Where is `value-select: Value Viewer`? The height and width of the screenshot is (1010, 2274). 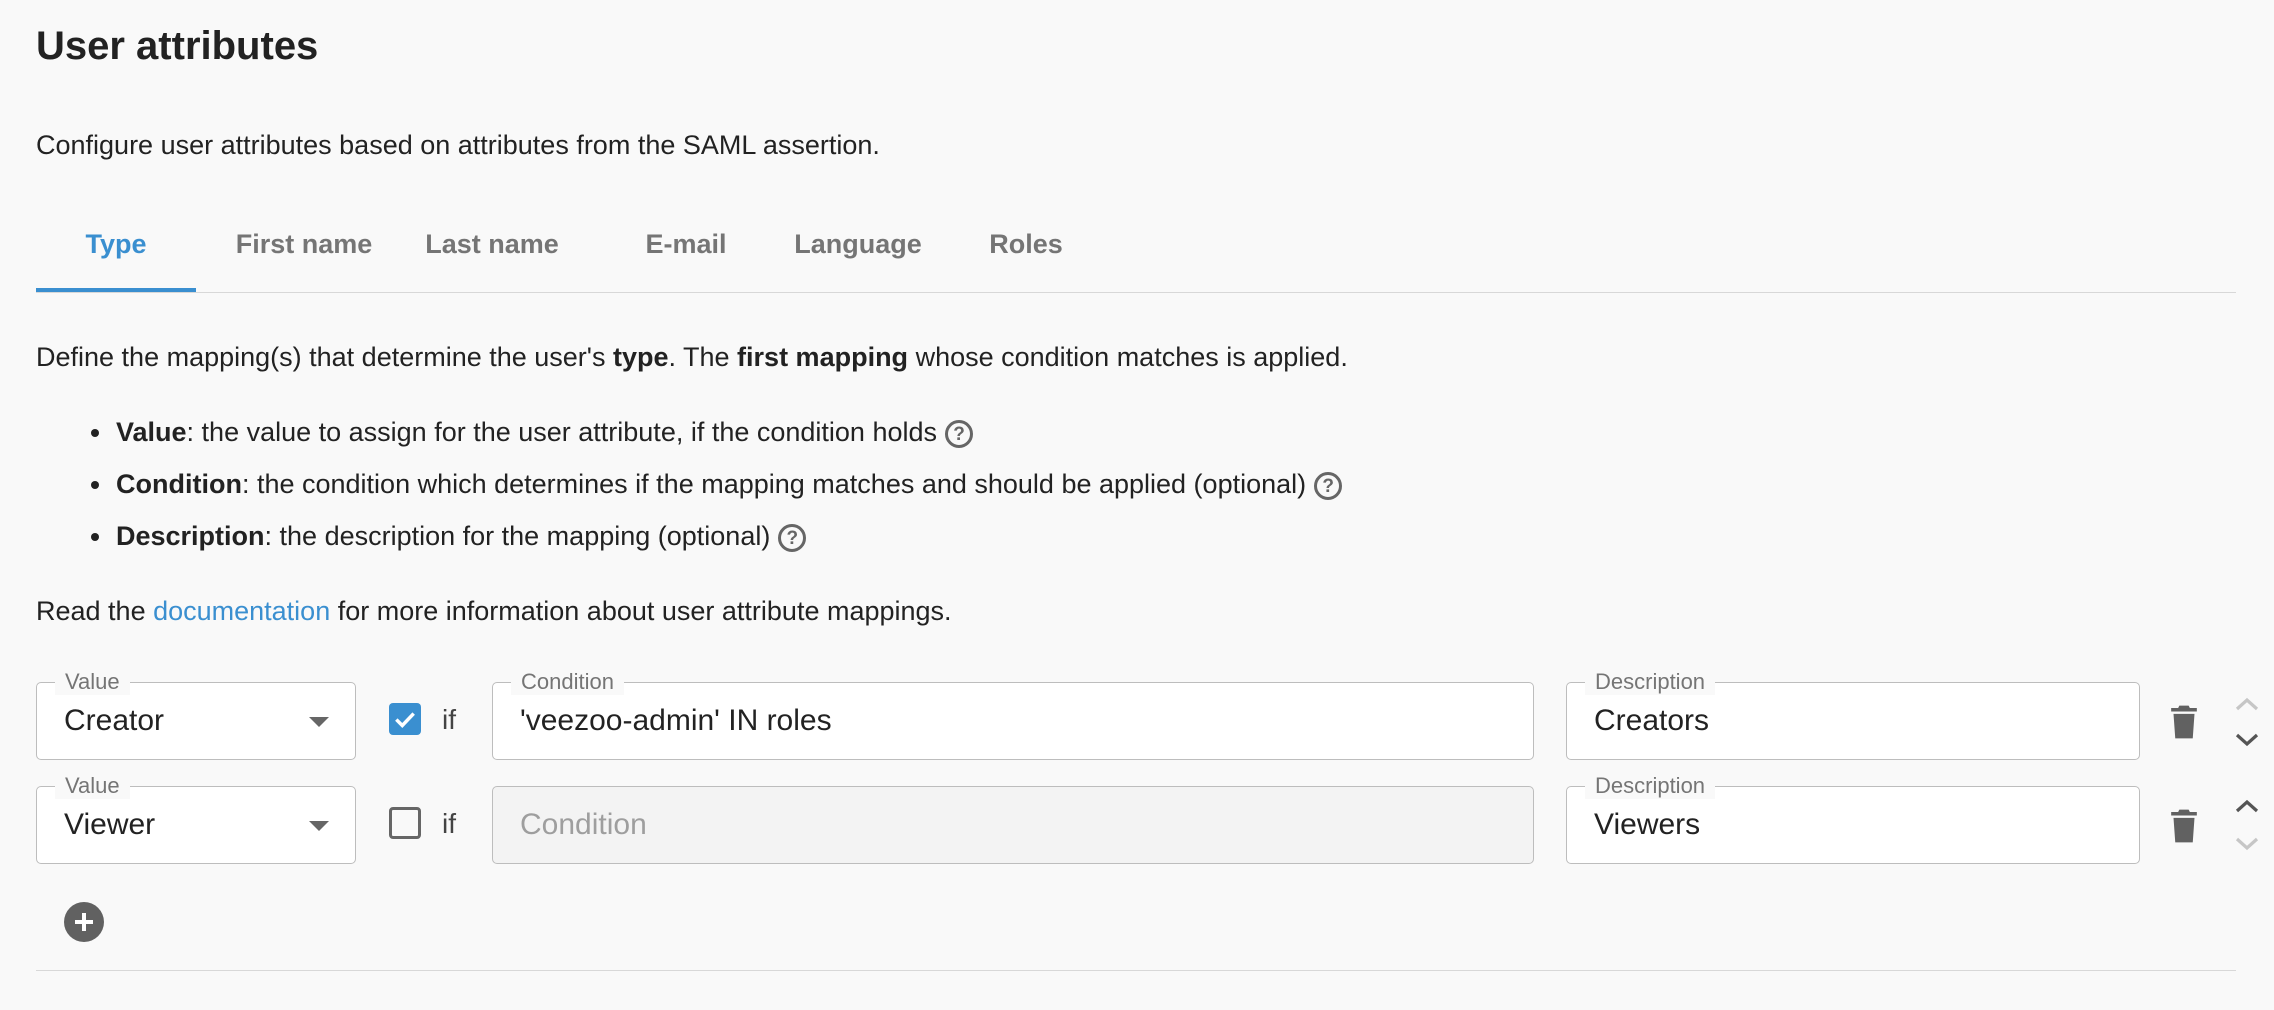
value-select: Value Viewer is located at coordinates (196, 818).